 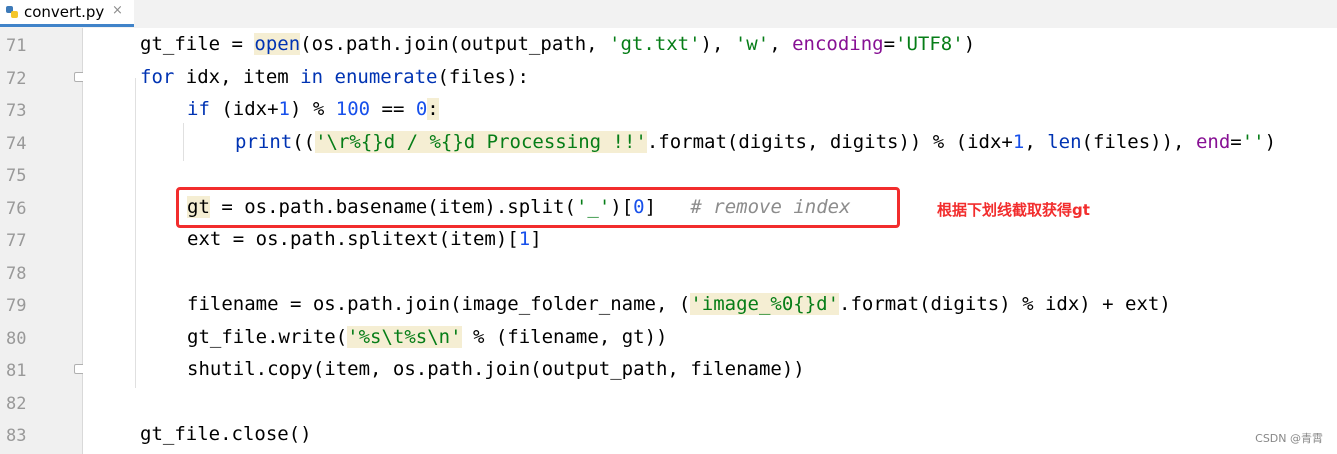 I want to click on annotation-text: 根据下划线截取获得gt, so click(x=1013, y=210).